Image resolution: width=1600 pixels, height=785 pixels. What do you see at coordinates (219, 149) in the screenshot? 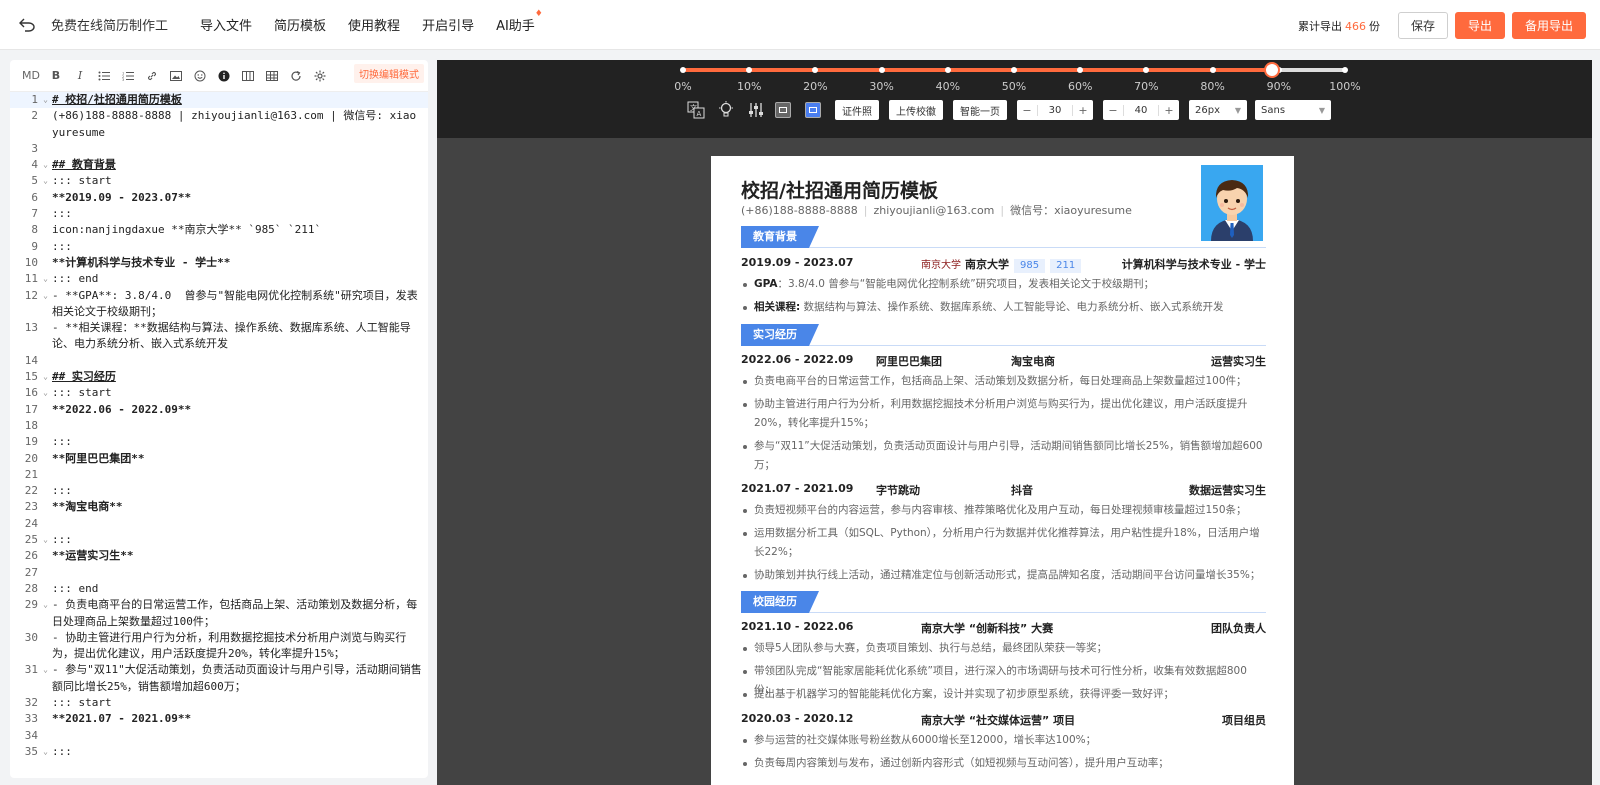
I see `code-line: 3` at bounding box center [219, 149].